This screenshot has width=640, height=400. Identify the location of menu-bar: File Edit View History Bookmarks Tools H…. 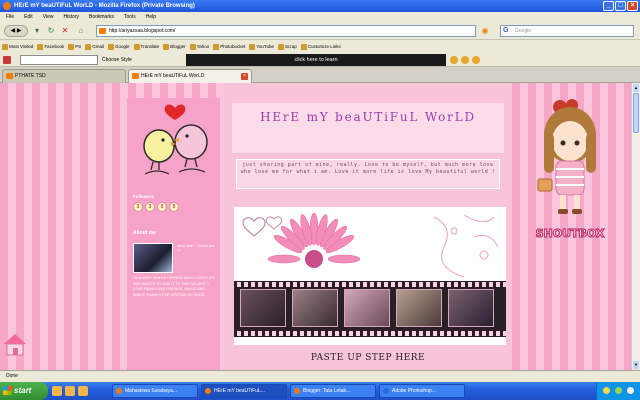
(320, 17).